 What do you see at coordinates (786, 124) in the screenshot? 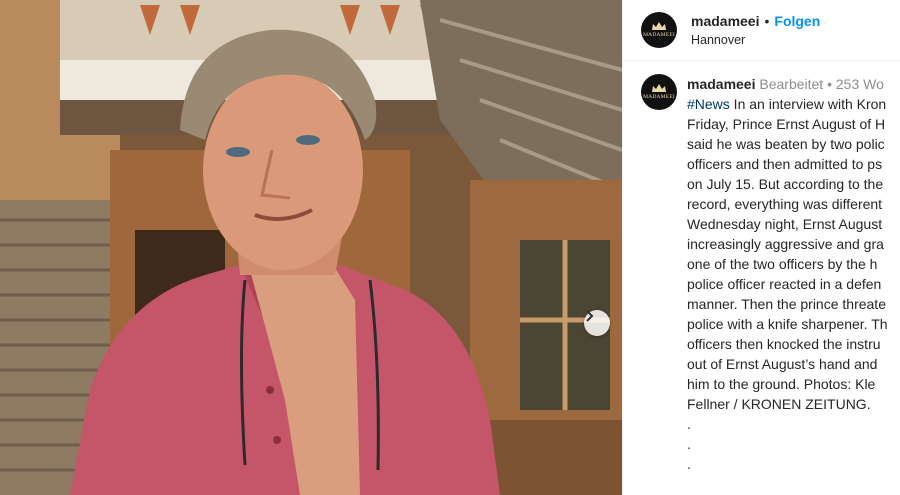
I see `caption-text-line: Friday, Prince Ernst August of H` at bounding box center [786, 124].